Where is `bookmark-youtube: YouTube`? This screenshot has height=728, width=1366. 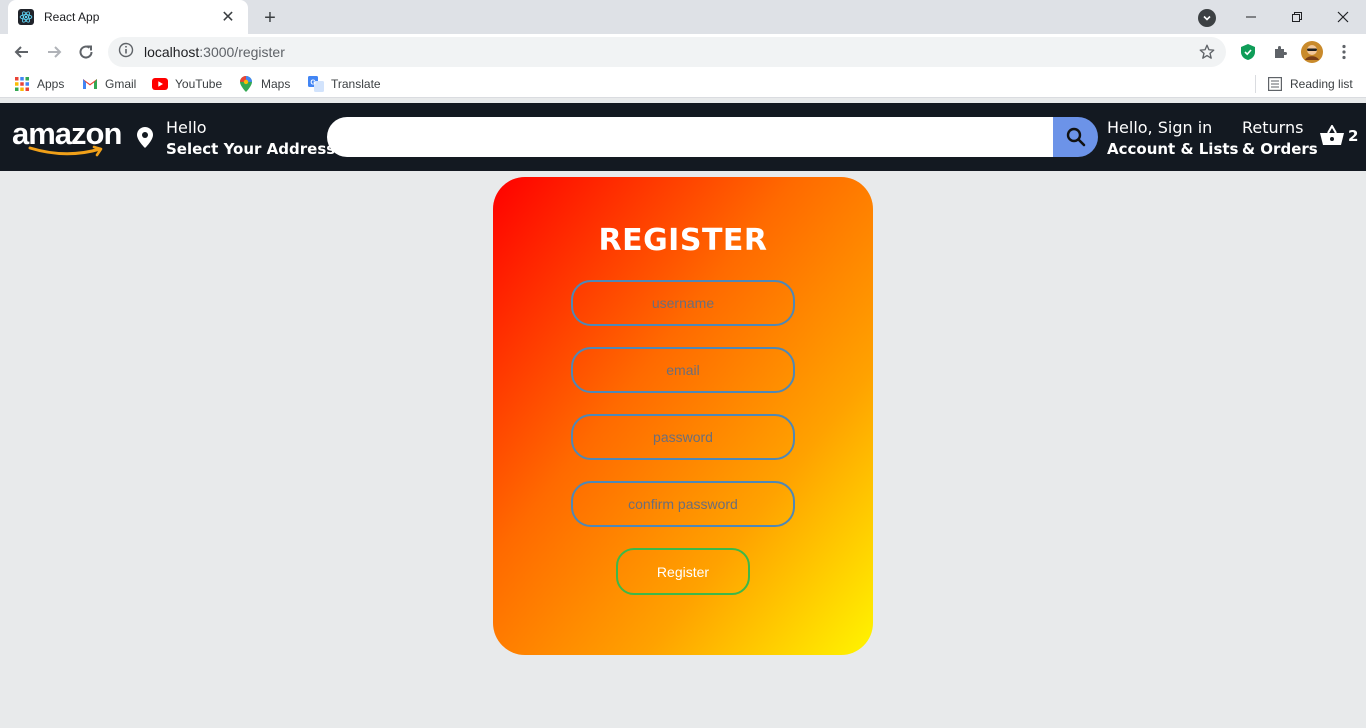 bookmark-youtube: YouTube is located at coordinates (187, 84).